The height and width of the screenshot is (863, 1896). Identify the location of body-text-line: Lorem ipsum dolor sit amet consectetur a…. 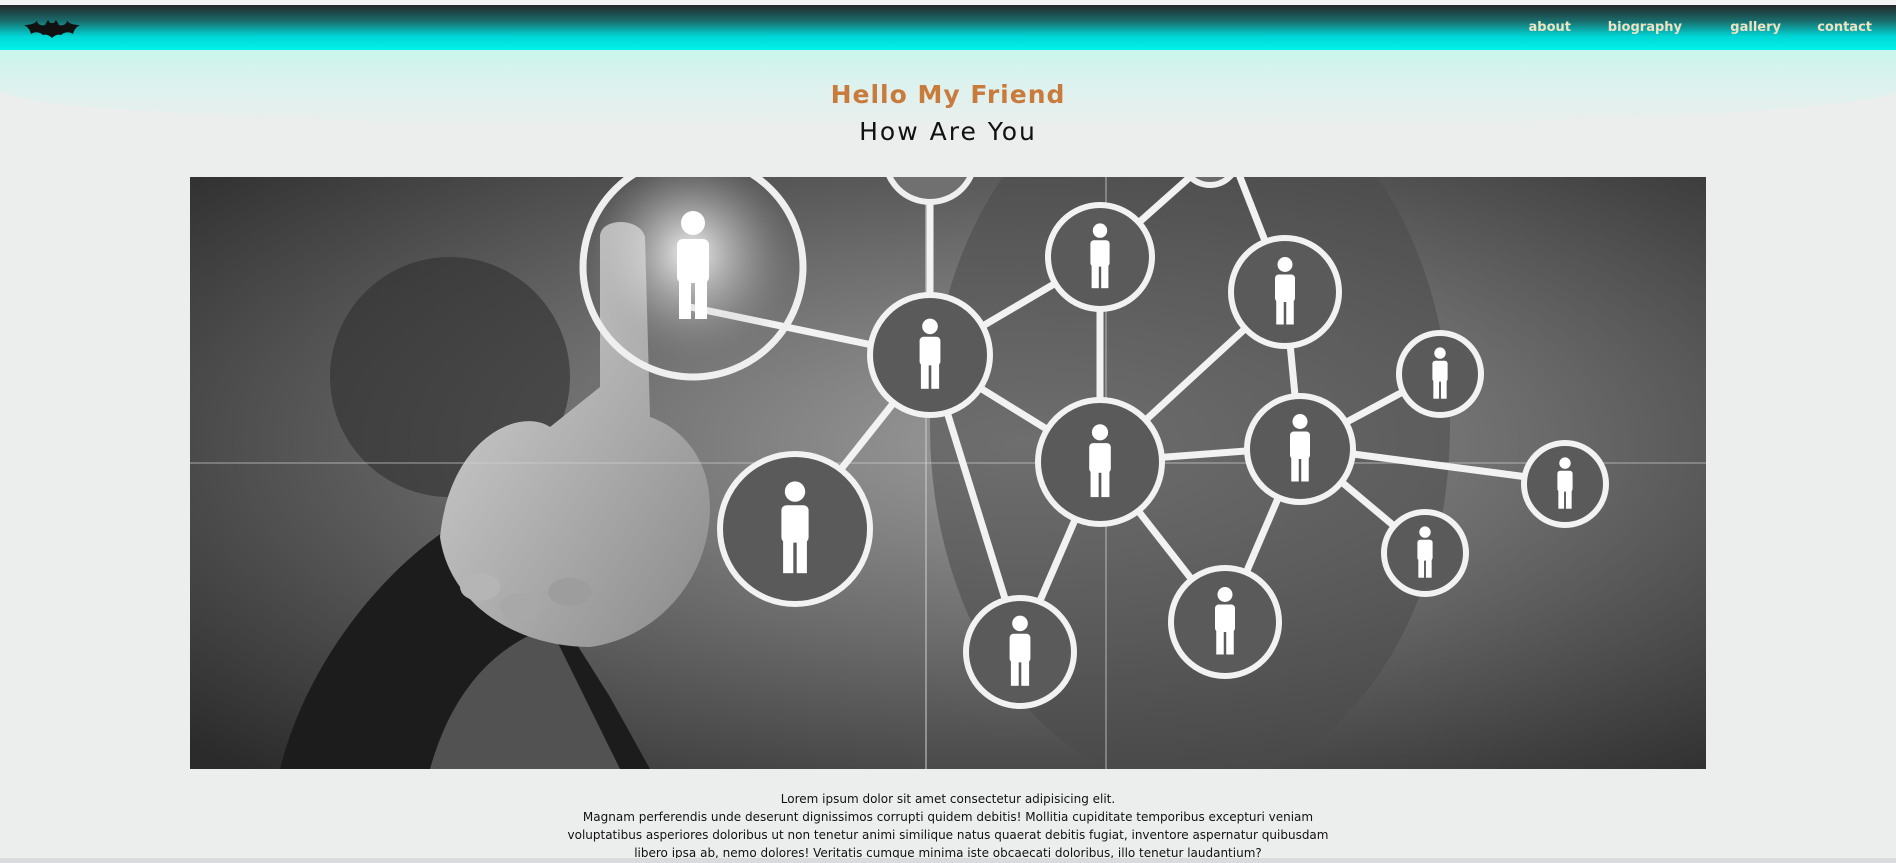
(948, 799).